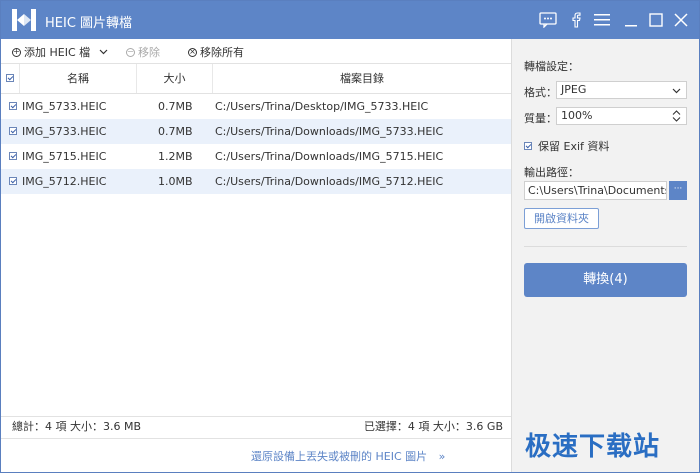  Describe the element at coordinates (16, 52) in the screenshot. I see `plus-icon: +` at that location.